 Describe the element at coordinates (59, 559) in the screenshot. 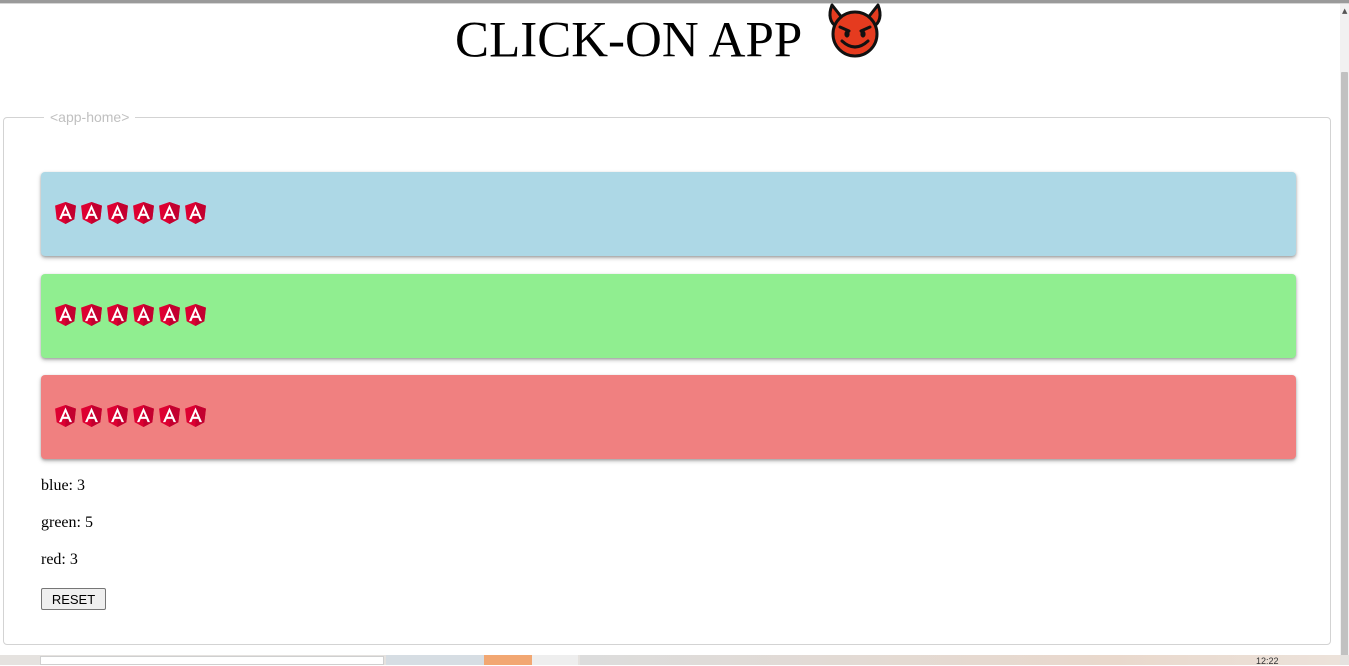

I see `red-counter: red: 3` at that location.